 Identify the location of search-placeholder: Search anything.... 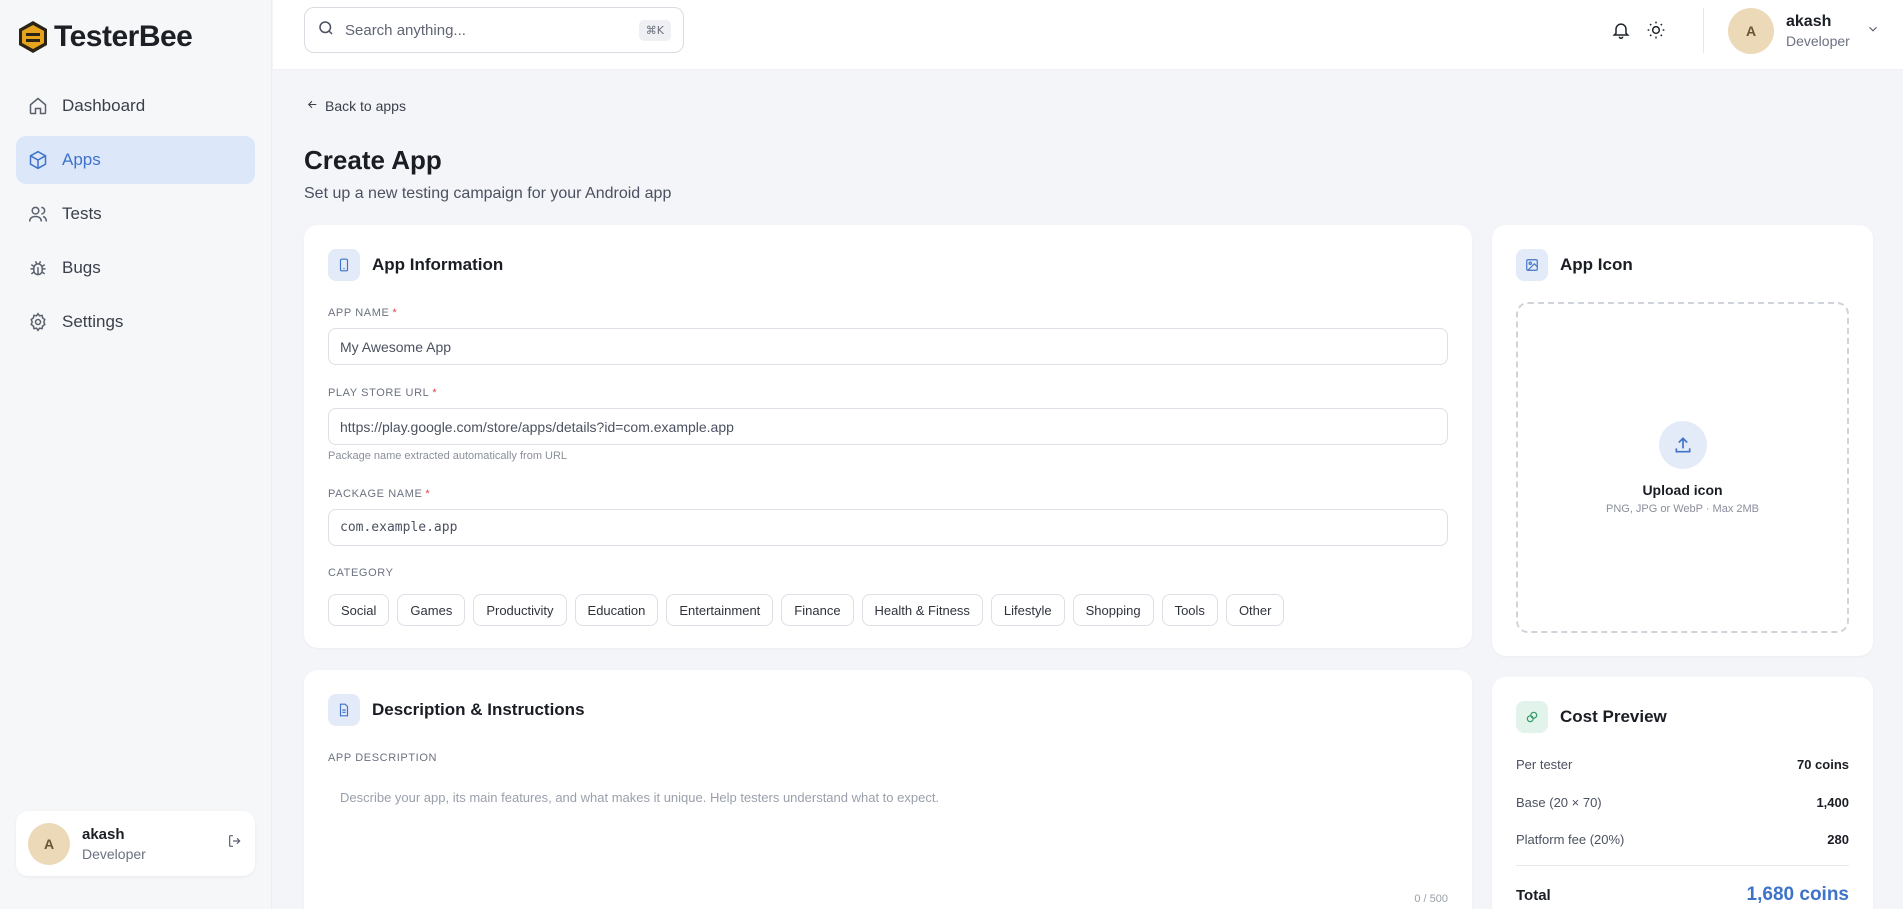
(405, 30).